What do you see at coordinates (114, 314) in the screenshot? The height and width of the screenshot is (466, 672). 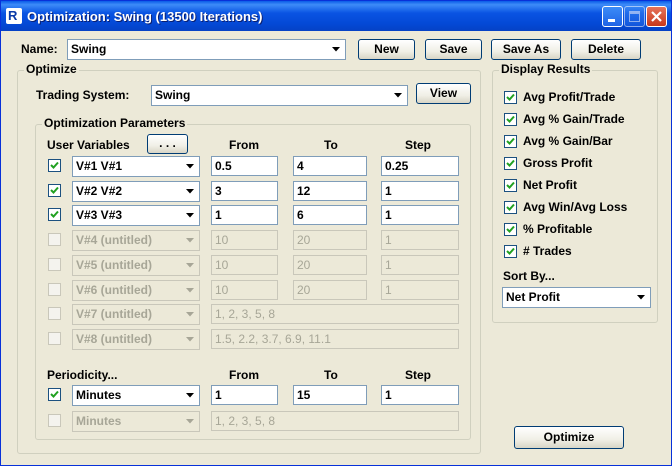 I see `variable-value: V#7 (untitled)` at bounding box center [114, 314].